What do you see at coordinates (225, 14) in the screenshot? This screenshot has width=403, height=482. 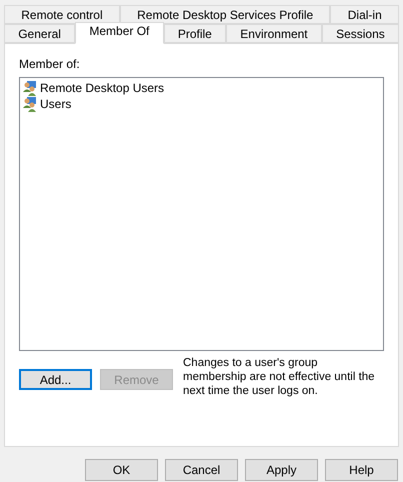 I see `tab: Remote Desktop Services Profile` at bounding box center [225, 14].